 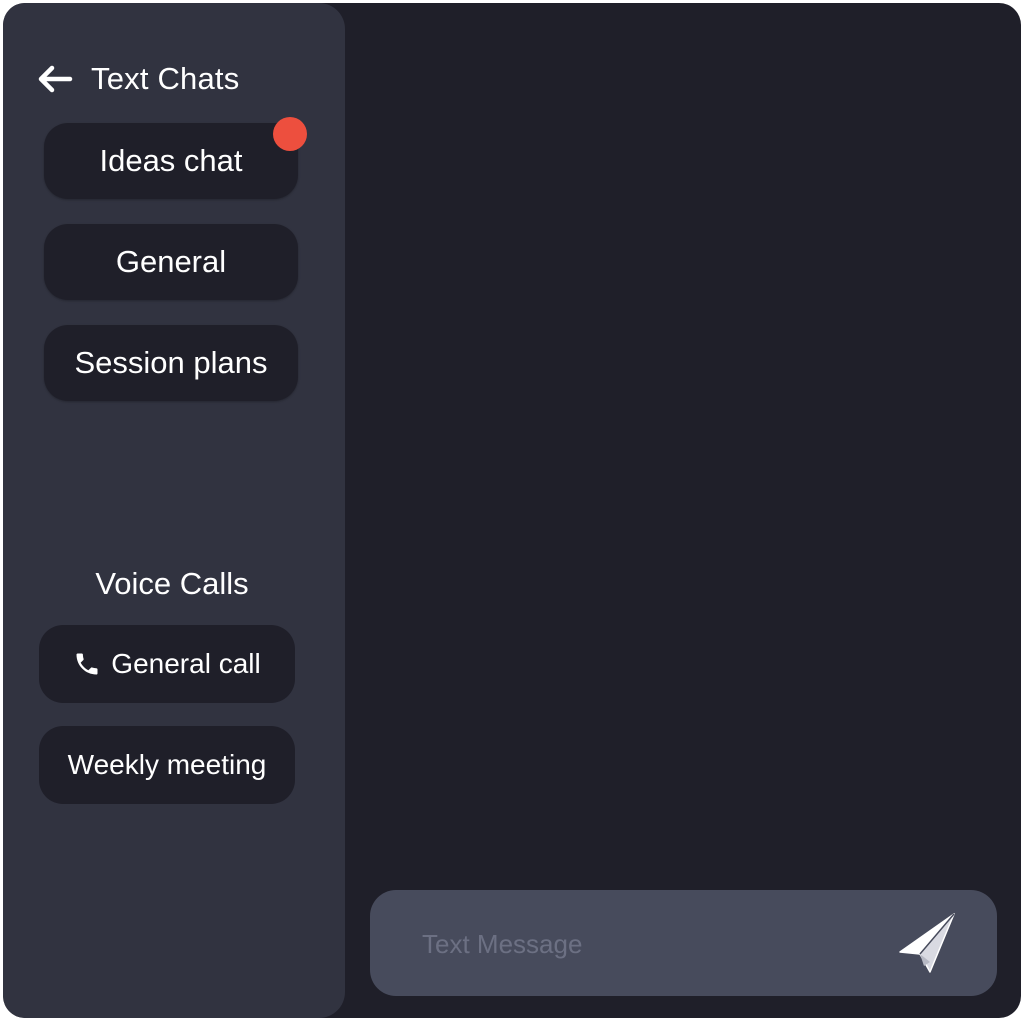 What do you see at coordinates (290, 134) in the screenshot?
I see `unread-badge` at bounding box center [290, 134].